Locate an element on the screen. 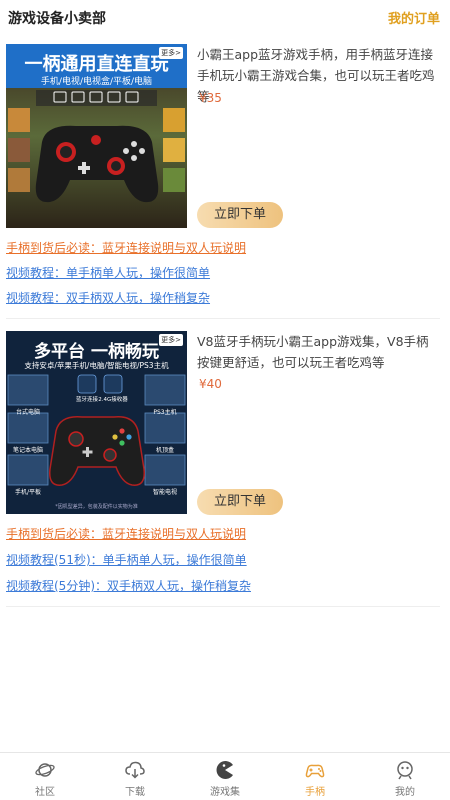  image-footnote: *因机型差异，包装及配件以实物为准 is located at coordinates (96, 507).